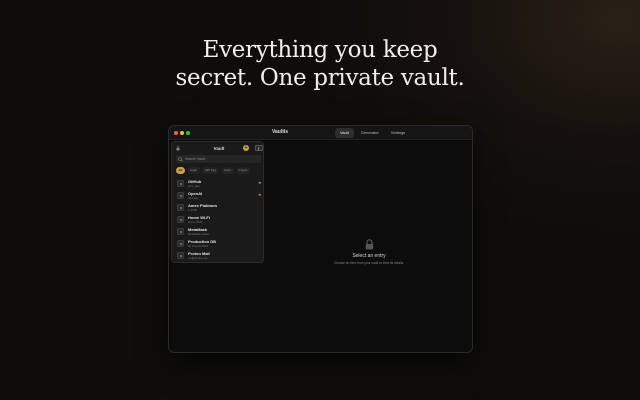  I want to click on entry-subtitle: Home Wi-Fi, so click(195, 221).